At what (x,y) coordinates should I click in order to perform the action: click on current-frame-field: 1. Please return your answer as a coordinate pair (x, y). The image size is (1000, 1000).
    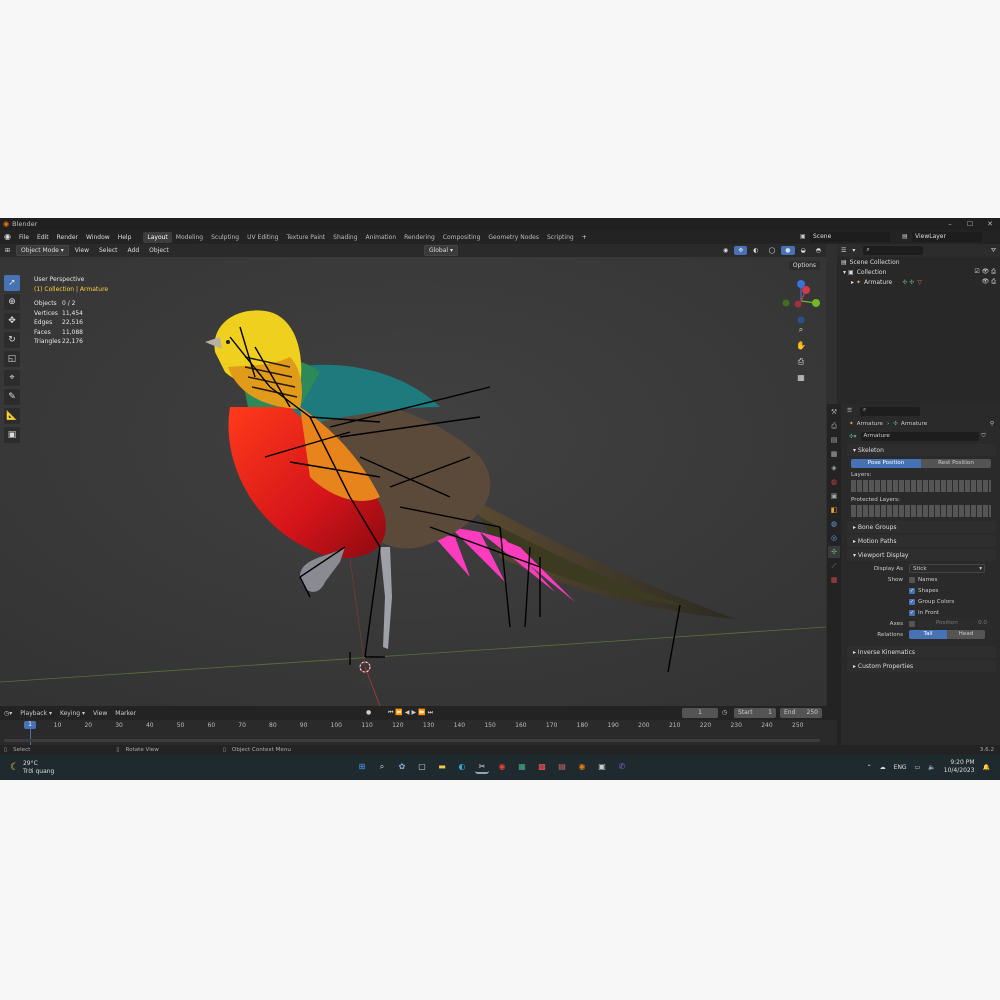
    Looking at the image, I should click on (700, 713).